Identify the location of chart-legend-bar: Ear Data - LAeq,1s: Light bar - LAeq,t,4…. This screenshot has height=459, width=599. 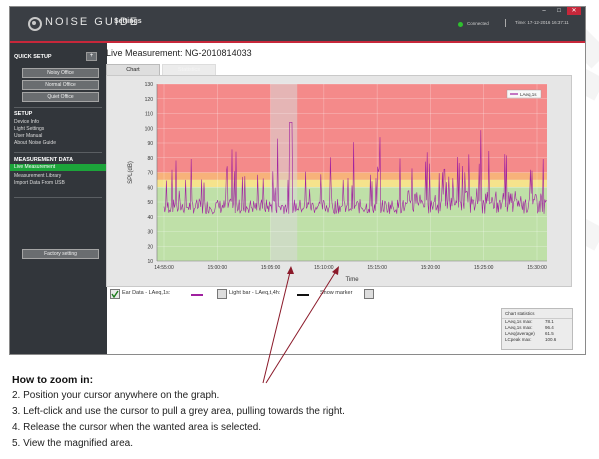
(338, 295).